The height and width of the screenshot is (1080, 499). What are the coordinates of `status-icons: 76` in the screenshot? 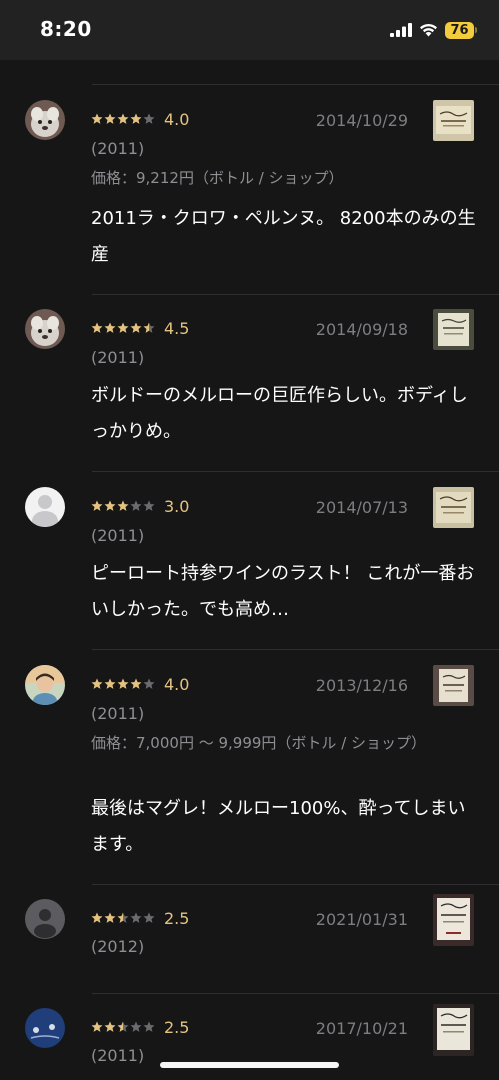 It's located at (433, 30).